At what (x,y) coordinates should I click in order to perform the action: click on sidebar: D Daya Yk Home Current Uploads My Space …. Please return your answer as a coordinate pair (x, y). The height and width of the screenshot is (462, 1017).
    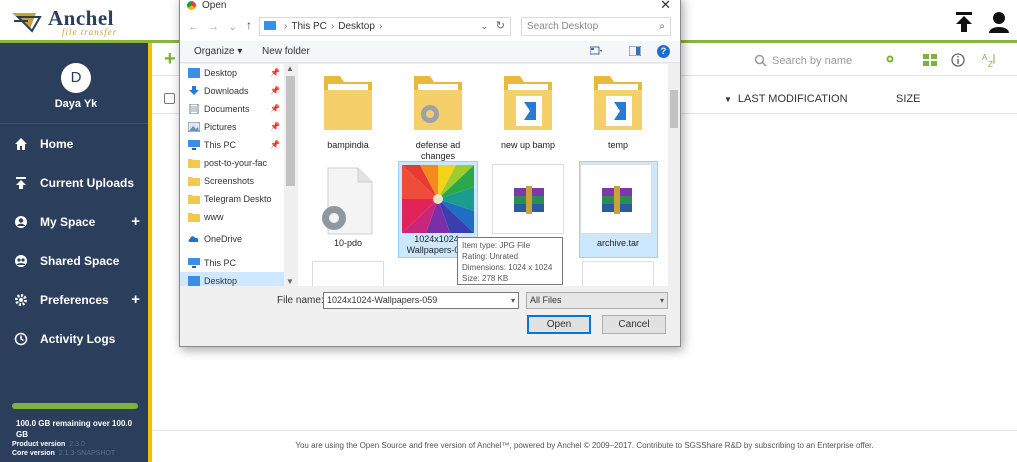
    Looking at the image, I should click on (76, 252).